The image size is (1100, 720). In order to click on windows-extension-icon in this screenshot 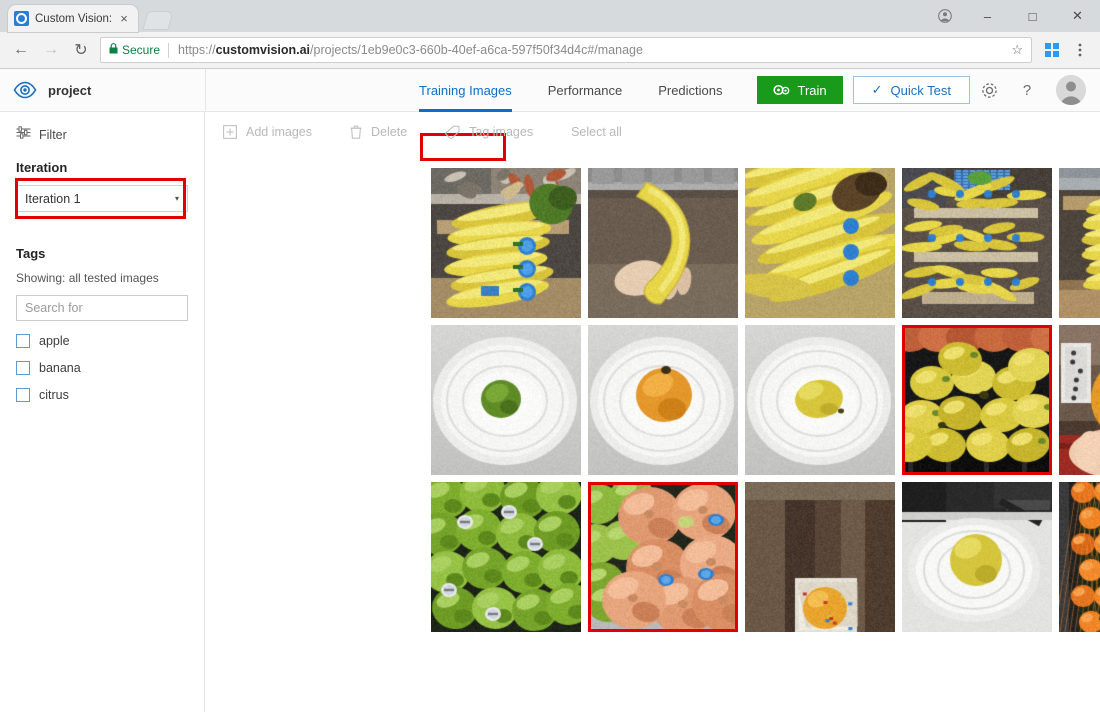, I will do `click(1052, 50)`.